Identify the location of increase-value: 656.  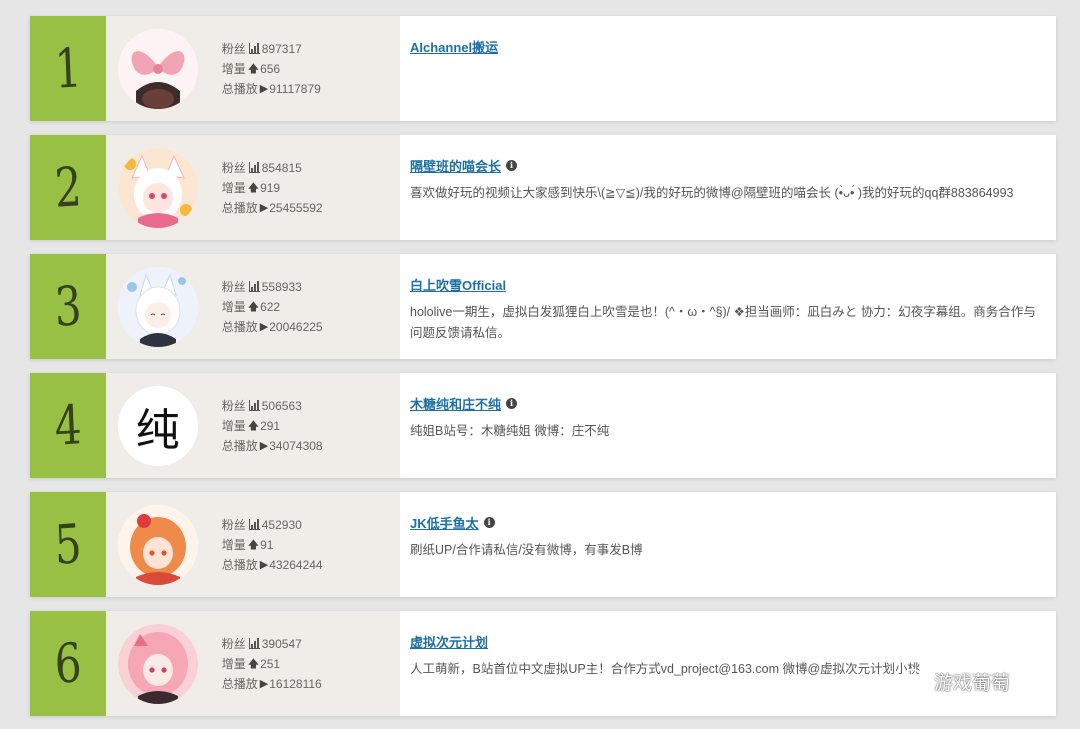
(270, 68).